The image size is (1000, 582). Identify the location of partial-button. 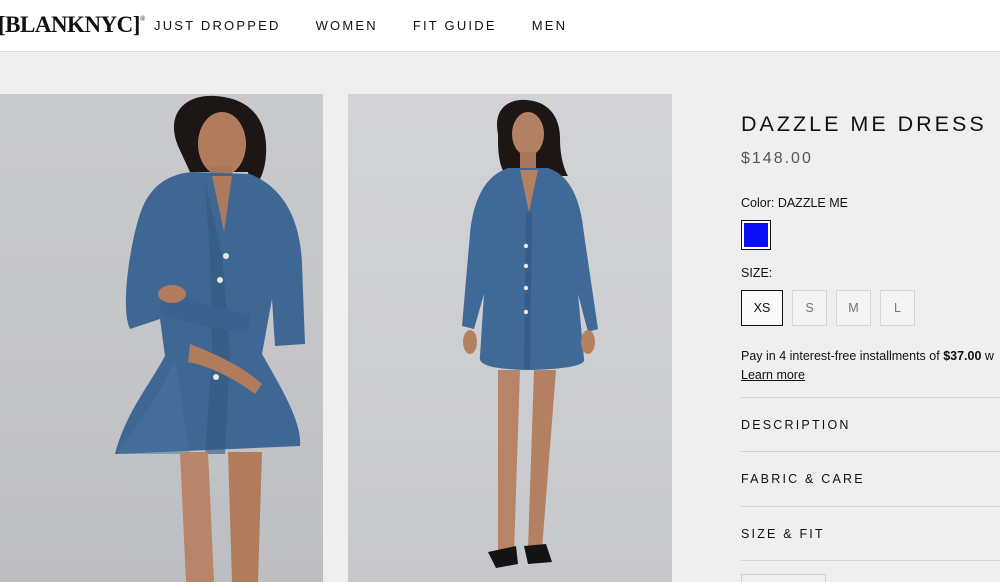
(783, 578).